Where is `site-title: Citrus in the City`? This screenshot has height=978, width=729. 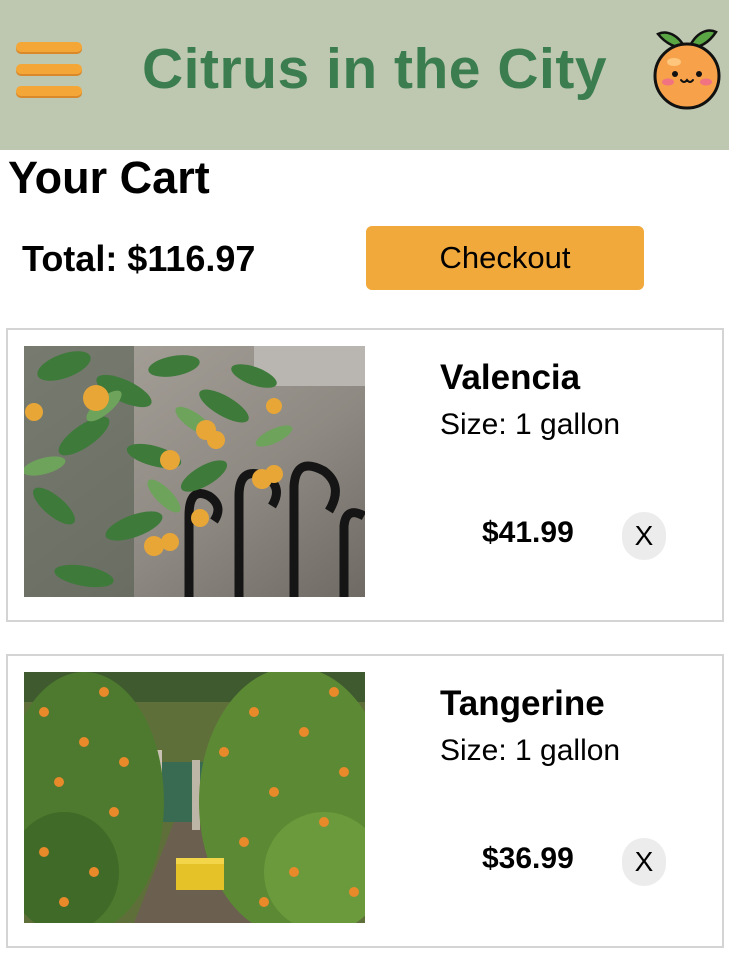 site-title: Citrus in the City is located at coordinates (375, 69).